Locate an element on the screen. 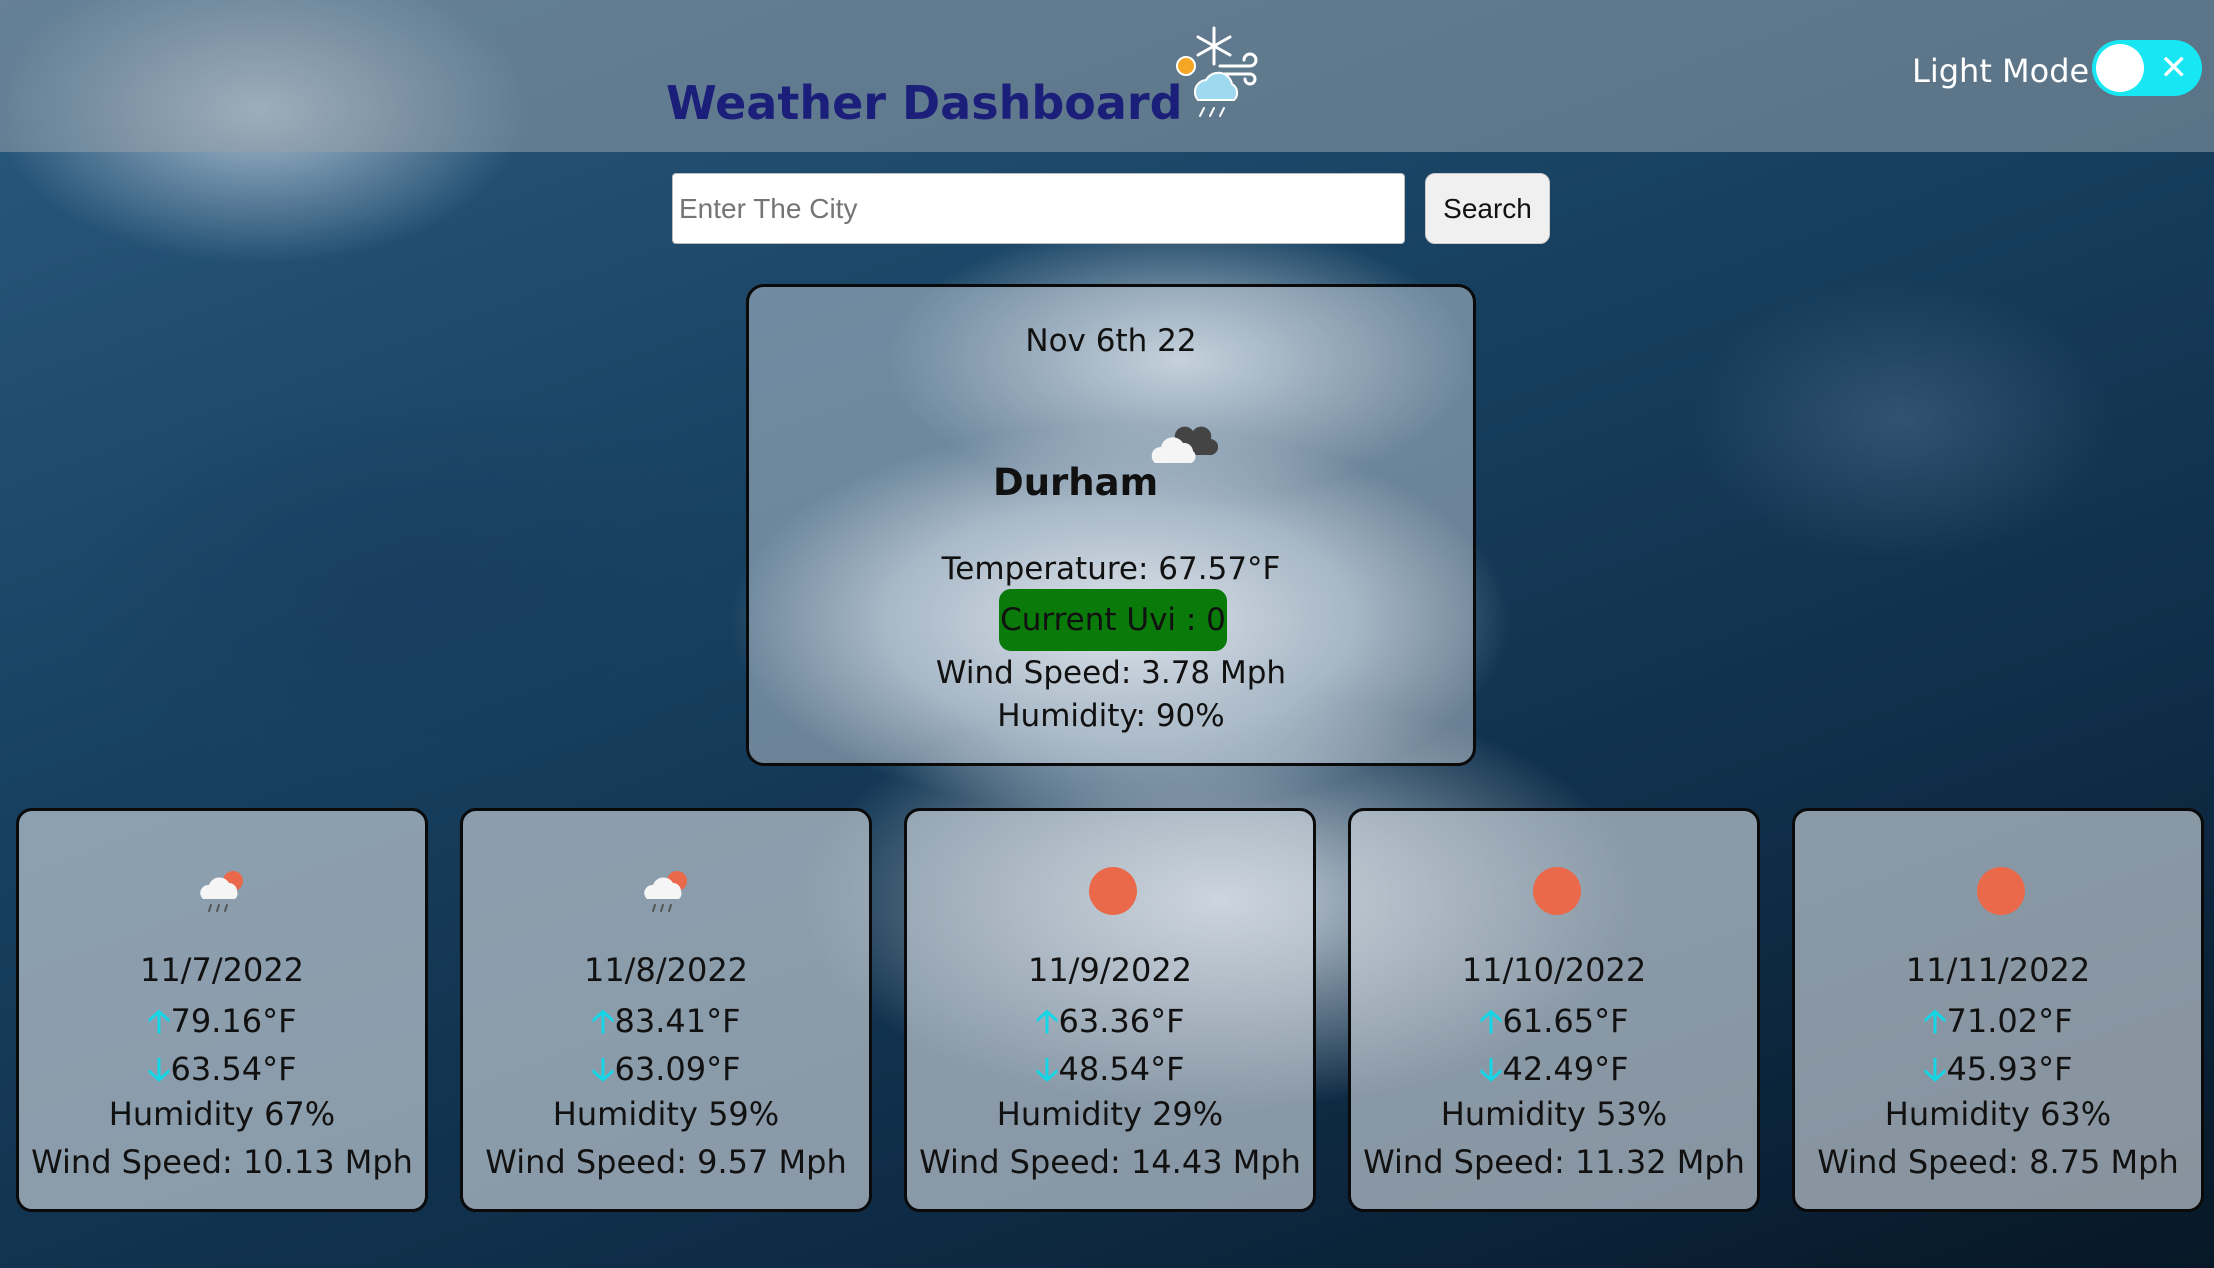  page-title: Weather Dashboard is located at coordinates (924, 103).